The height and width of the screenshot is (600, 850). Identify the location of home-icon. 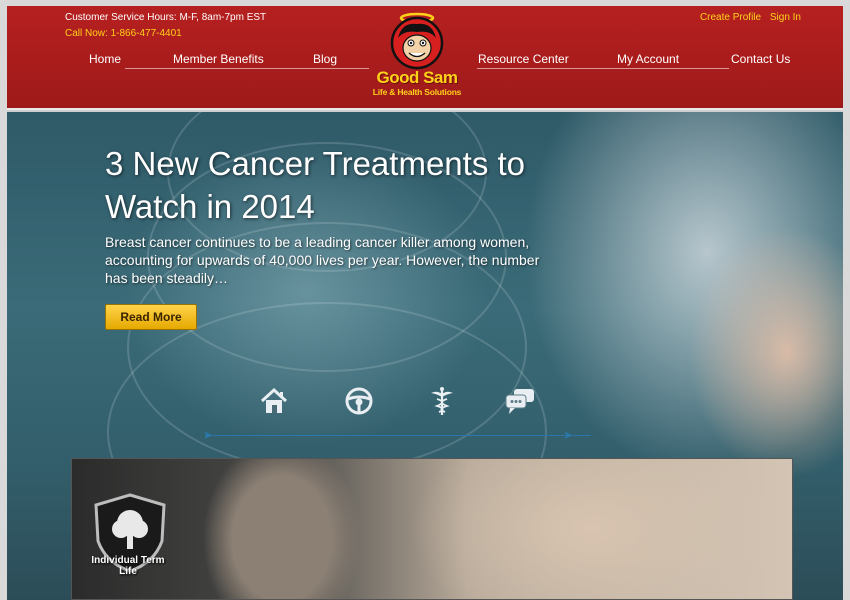
(274, 401).